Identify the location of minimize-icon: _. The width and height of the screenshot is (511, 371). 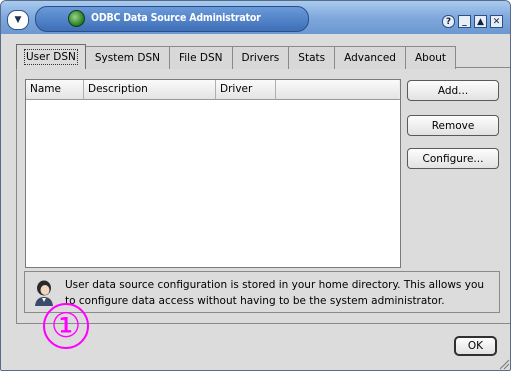
(464, 21).